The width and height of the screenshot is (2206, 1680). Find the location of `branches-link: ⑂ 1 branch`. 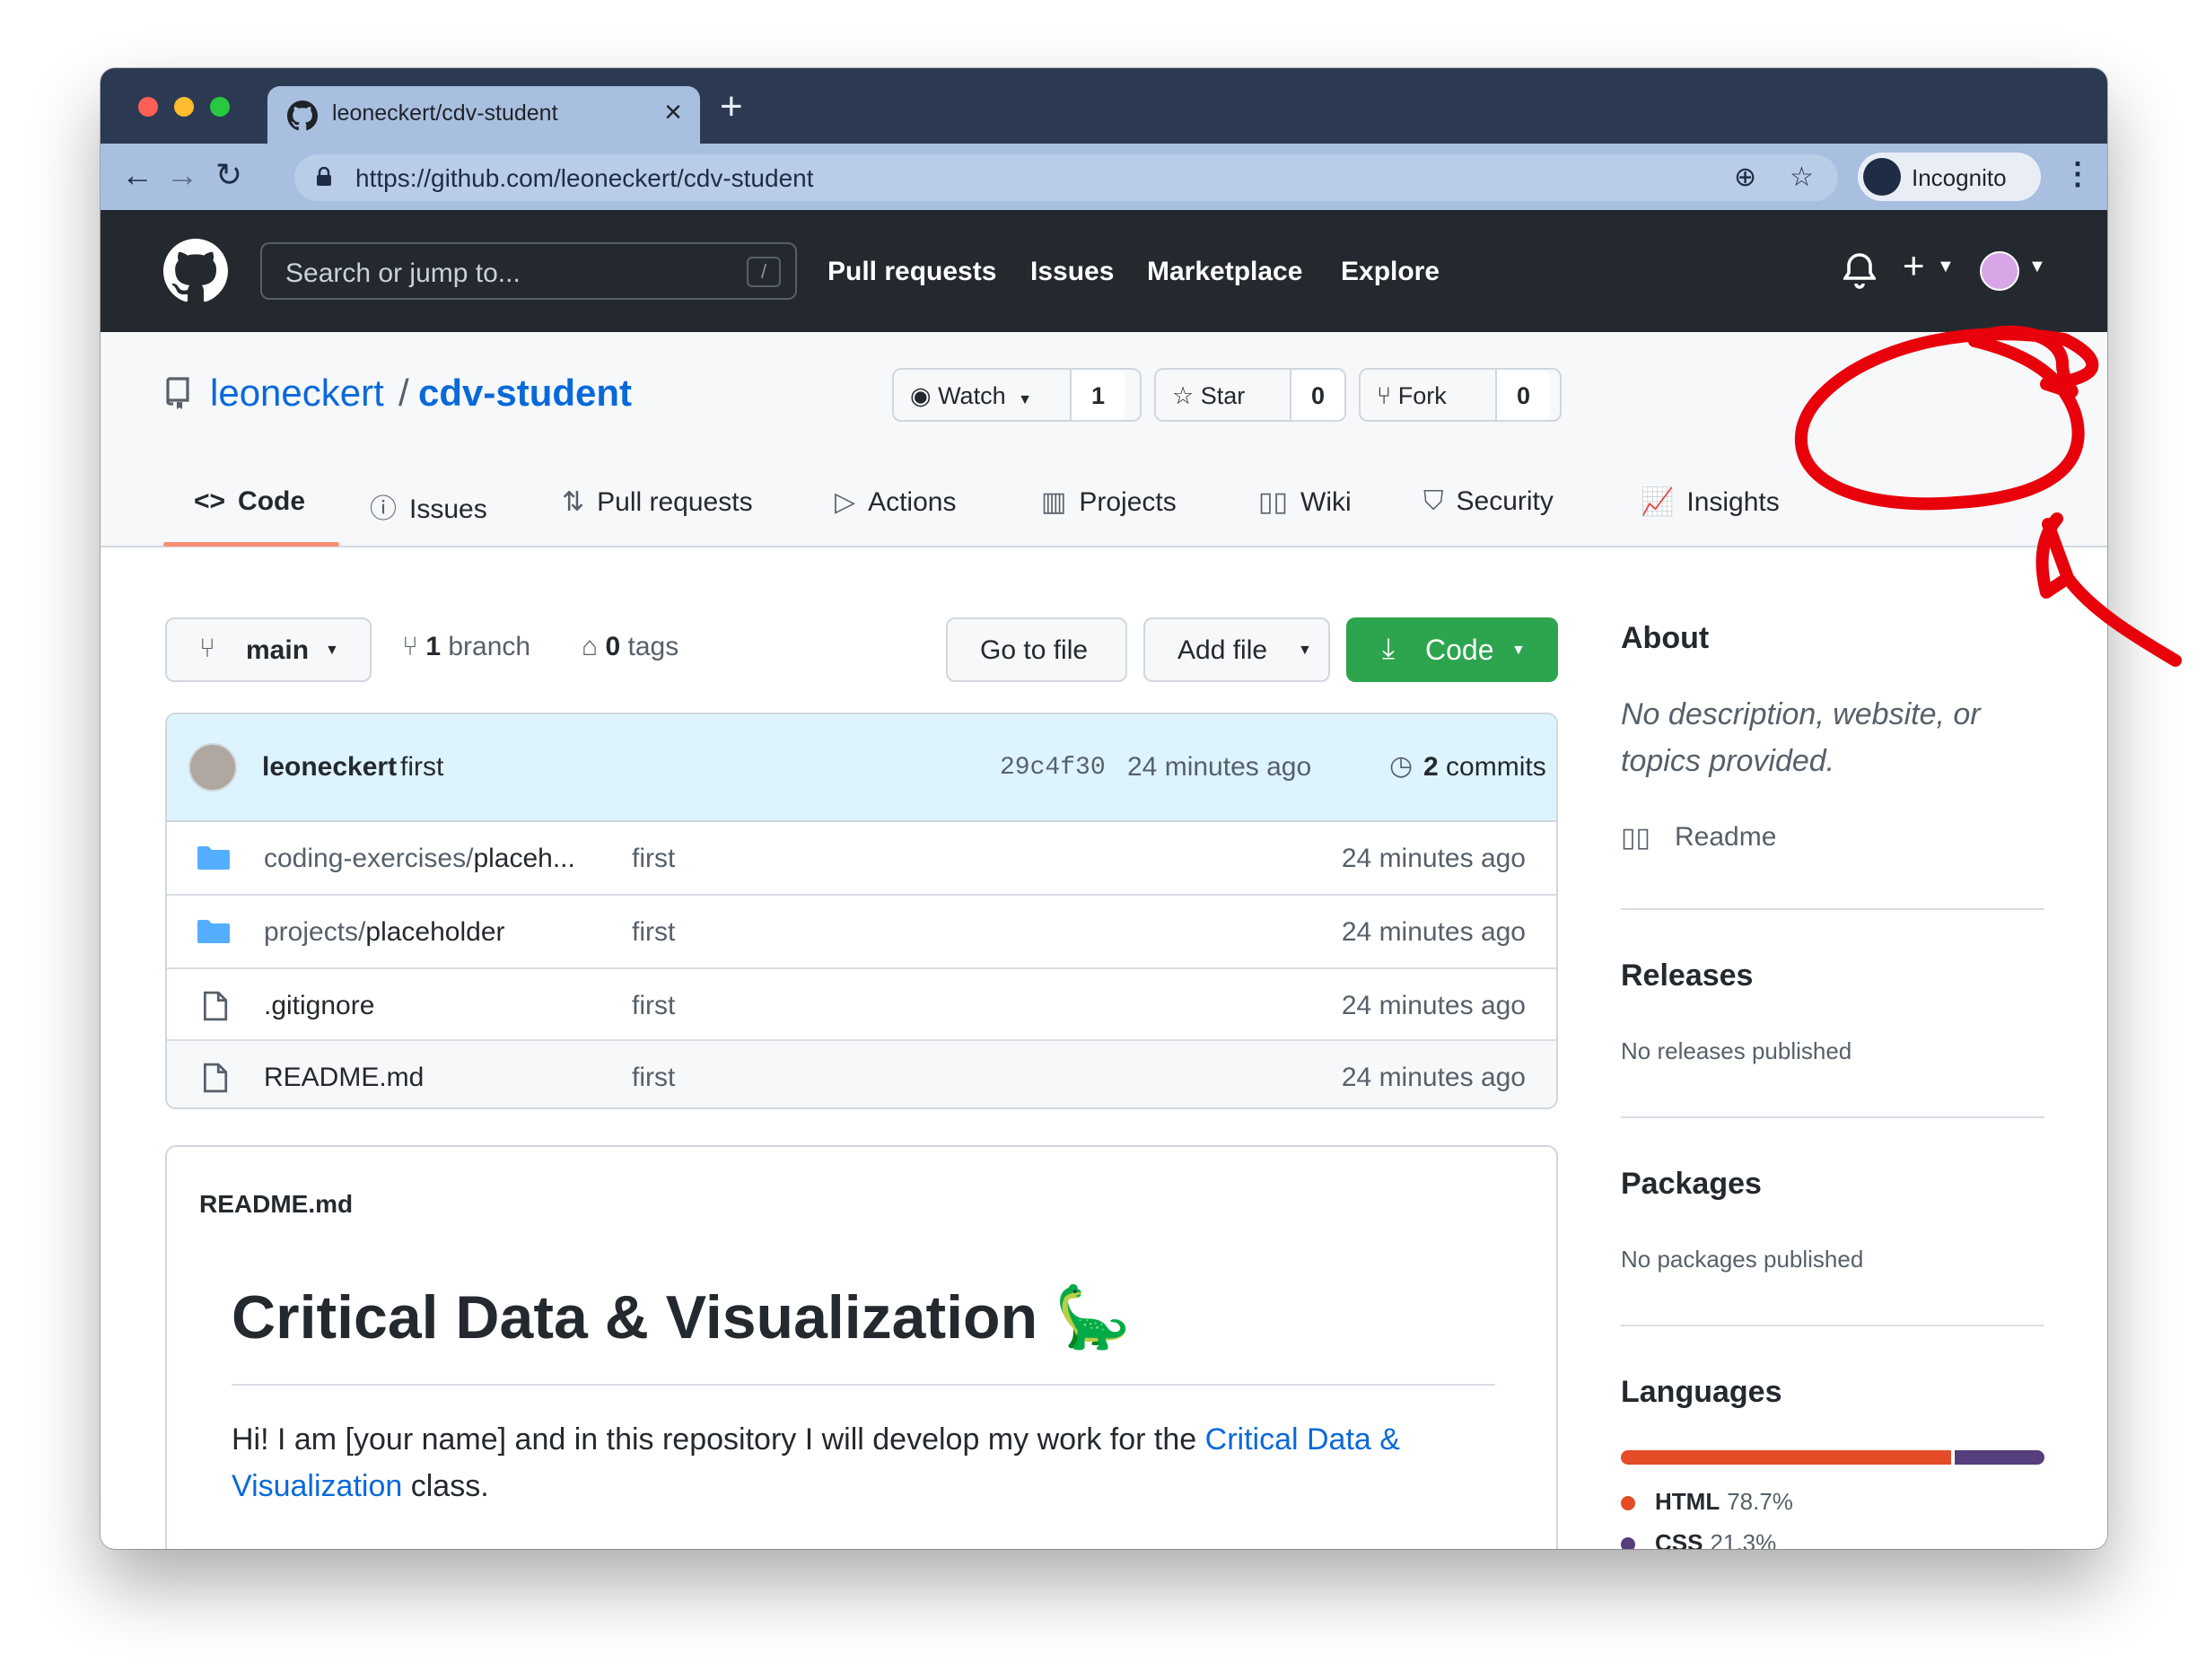

branches-link: ⑂ 1 branch is located at coordinates (466, 647).